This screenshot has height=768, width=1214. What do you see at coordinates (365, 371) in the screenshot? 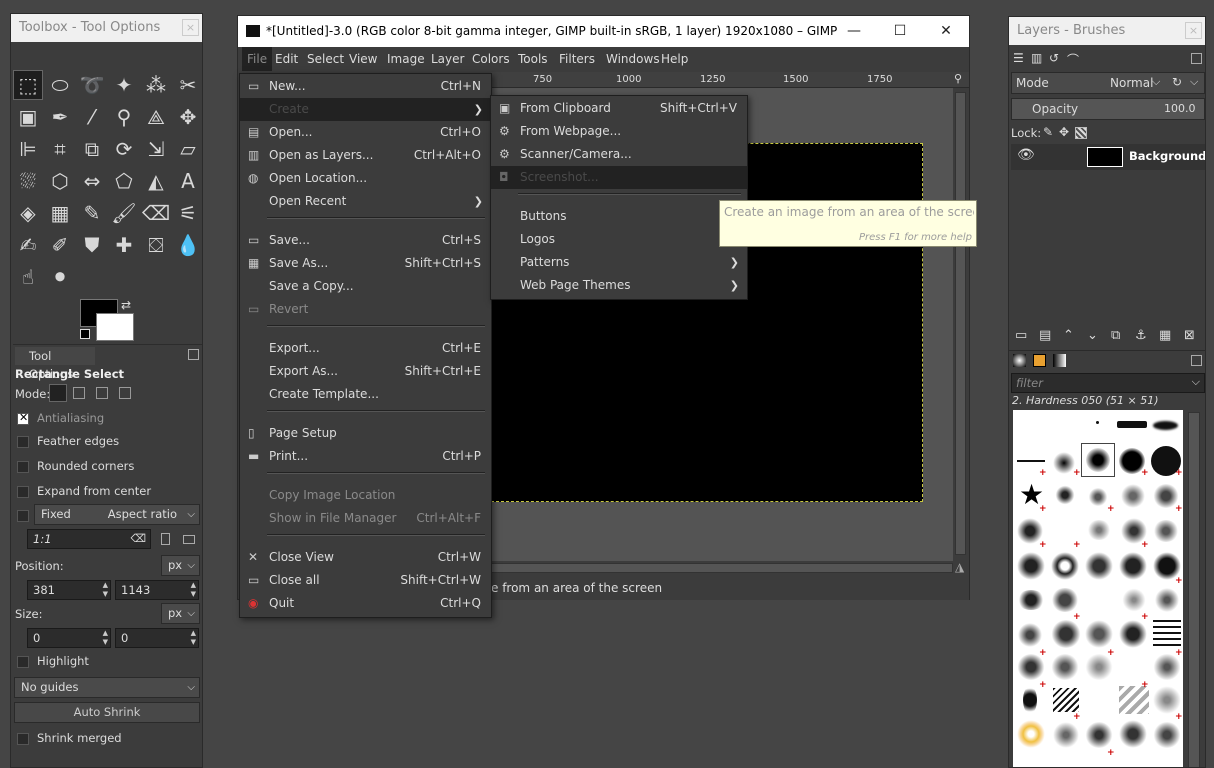
I see `menu-item-export-as: Export As... Shift+Ctrl+E` at bounding box center [365, 371].